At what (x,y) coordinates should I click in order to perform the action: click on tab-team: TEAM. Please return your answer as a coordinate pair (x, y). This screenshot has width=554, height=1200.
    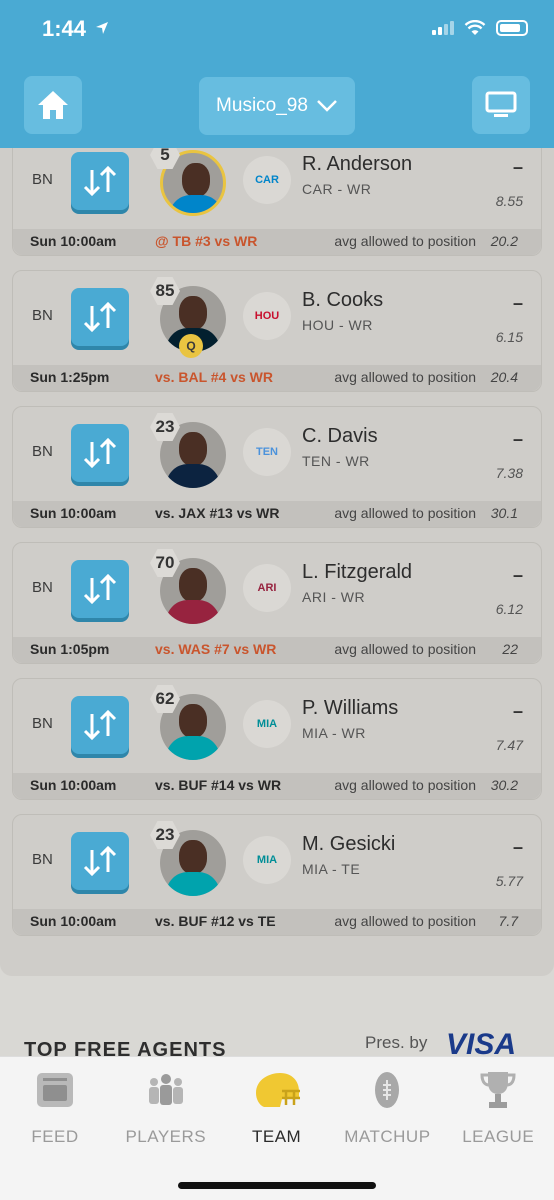
    Looking at the image, I should click on (277, 1112).